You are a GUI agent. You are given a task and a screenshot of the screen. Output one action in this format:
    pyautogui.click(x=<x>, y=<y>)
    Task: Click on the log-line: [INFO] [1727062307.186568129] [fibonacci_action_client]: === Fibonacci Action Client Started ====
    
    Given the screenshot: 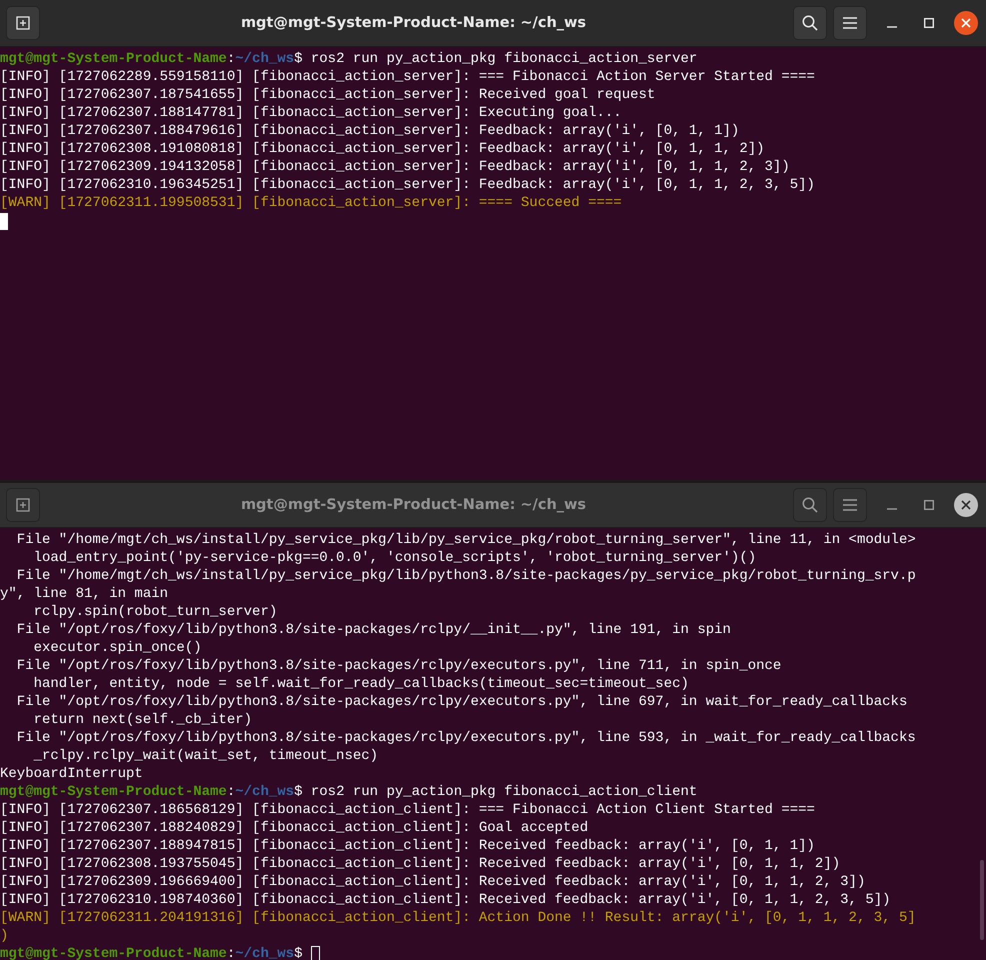 What is the action you would take?
    pyautogui.click(x=407, y=810)
    